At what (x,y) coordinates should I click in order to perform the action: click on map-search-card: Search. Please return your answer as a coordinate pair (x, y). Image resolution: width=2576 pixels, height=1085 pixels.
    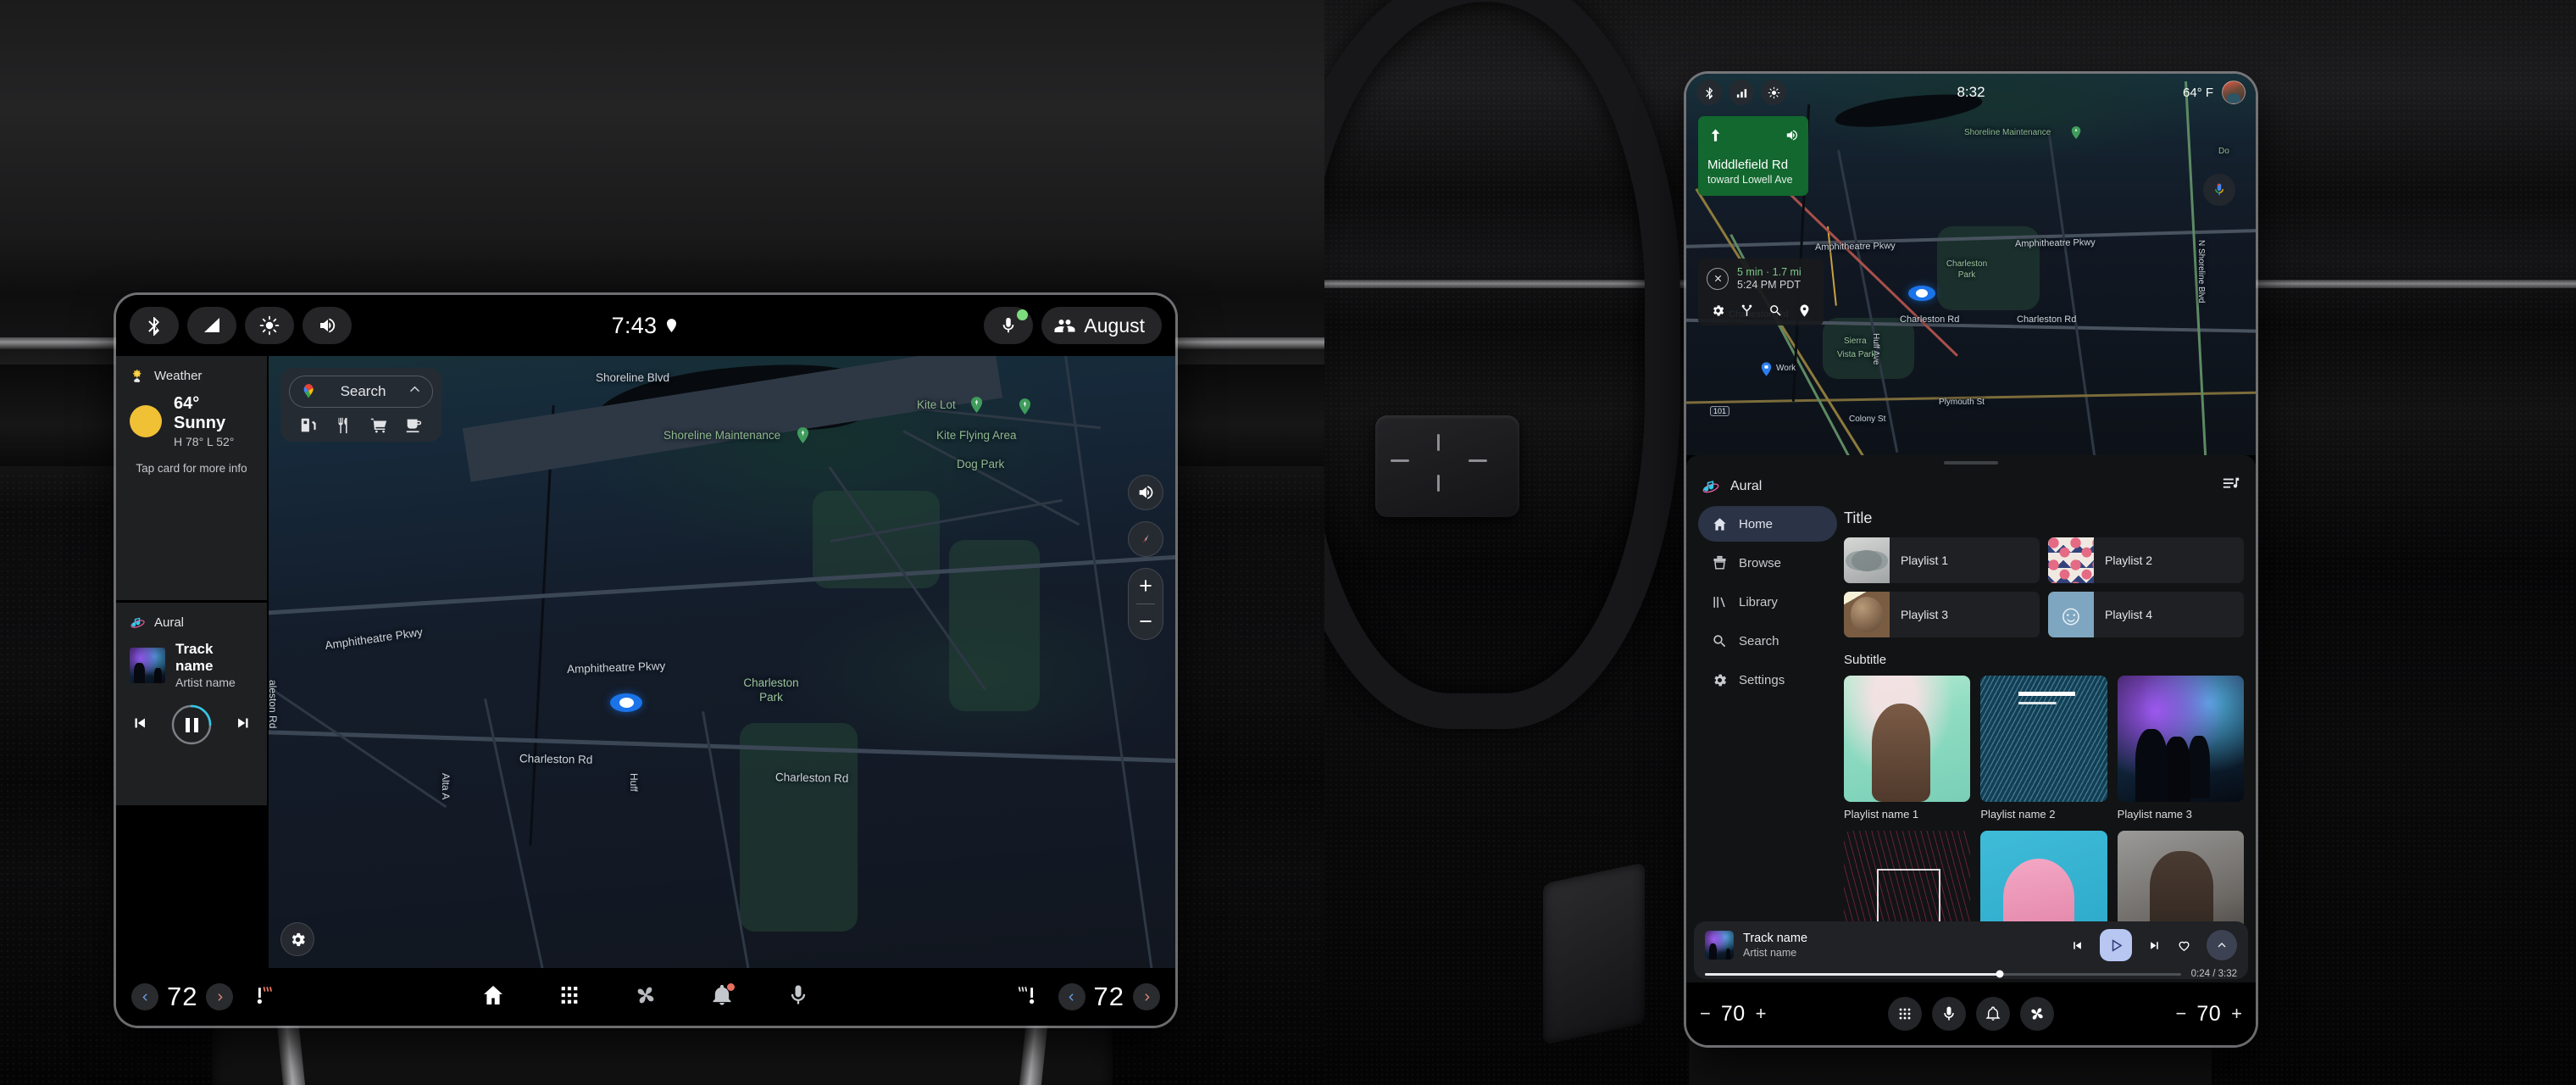
    Looking at the image, I should click on (360, 405).